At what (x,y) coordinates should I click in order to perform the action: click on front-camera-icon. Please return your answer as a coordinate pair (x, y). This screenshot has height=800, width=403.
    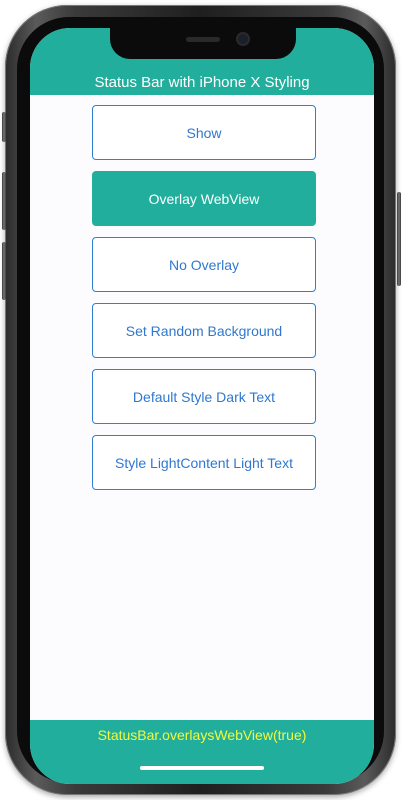
    Looking at the image, I should click on (243, 39).